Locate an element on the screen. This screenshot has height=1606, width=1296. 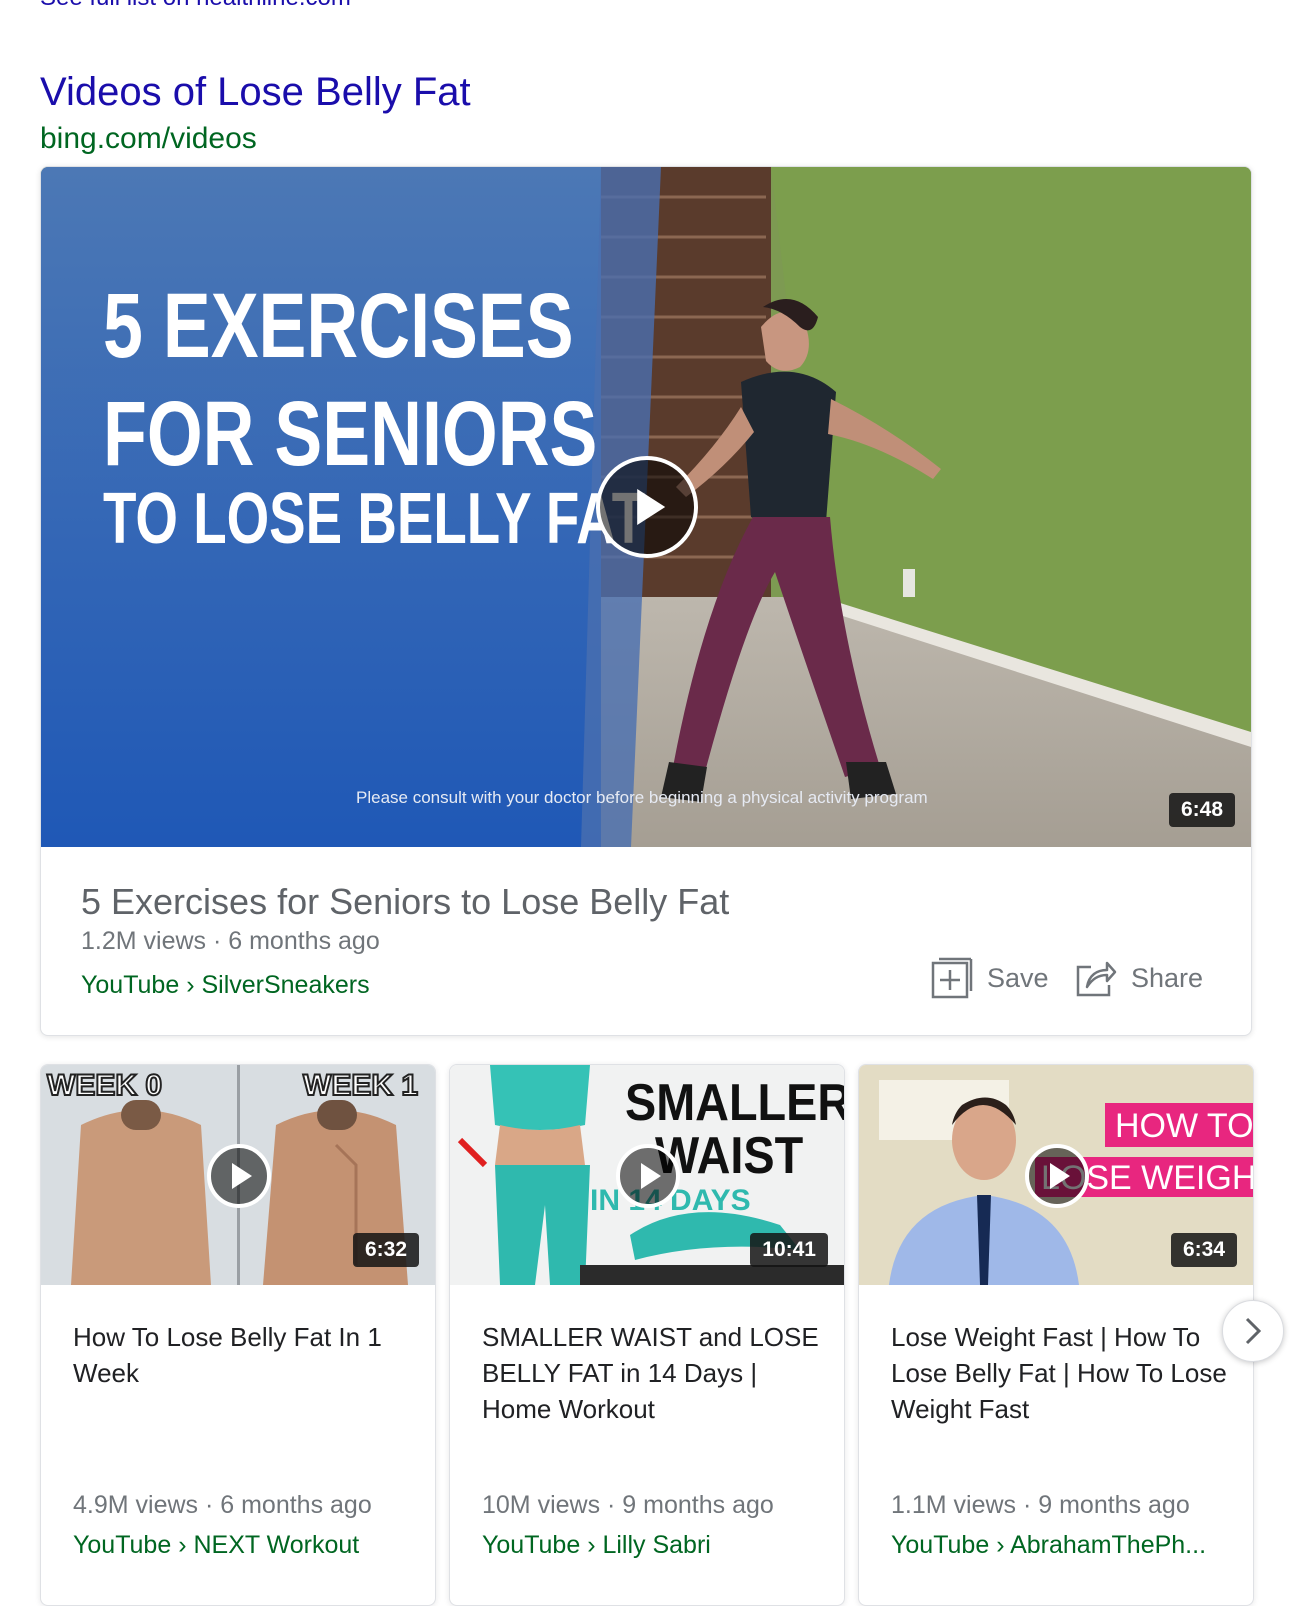
share-label: Share is located at coordinates (1167, 977).